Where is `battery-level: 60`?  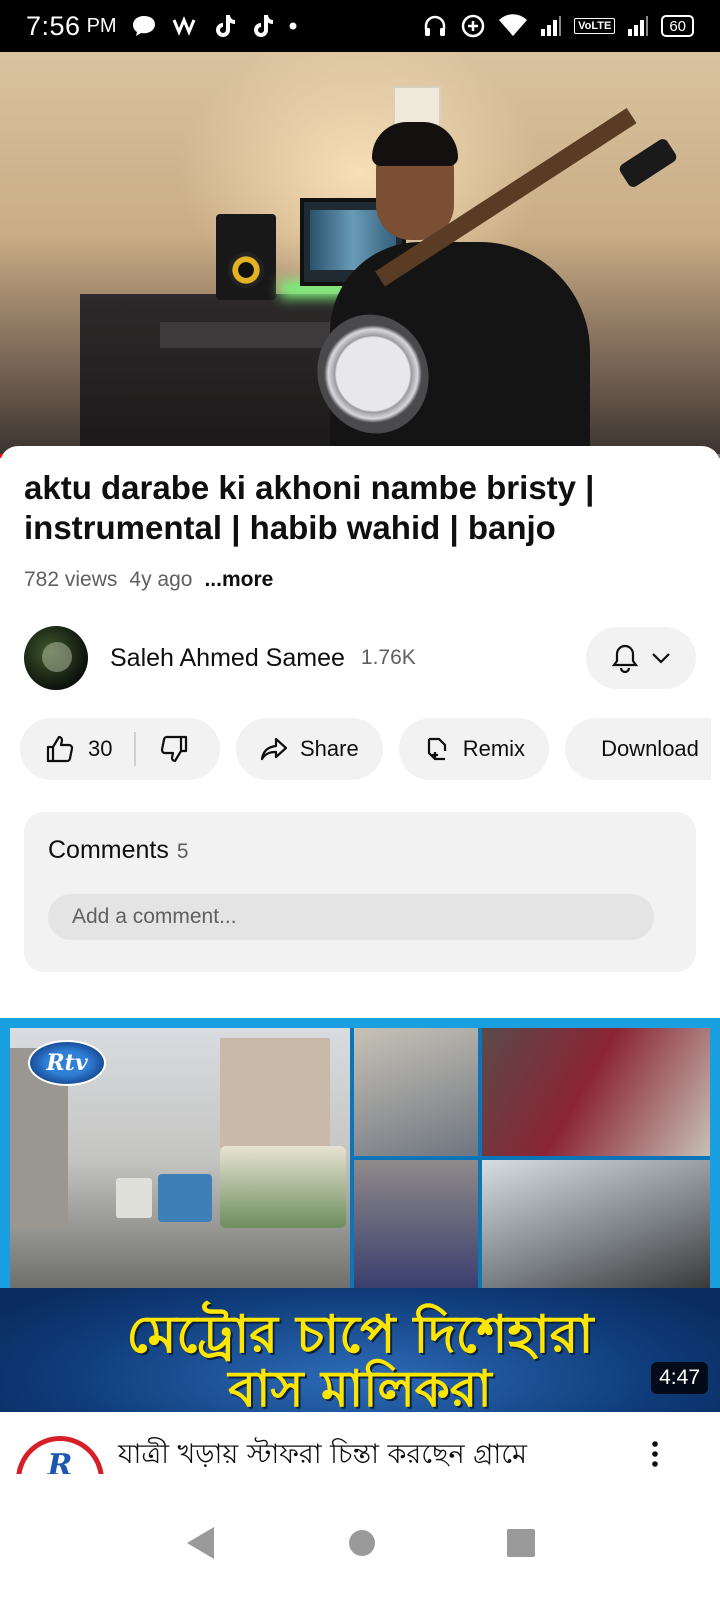 battery-level: 60 is located at coordinates (677, 26).